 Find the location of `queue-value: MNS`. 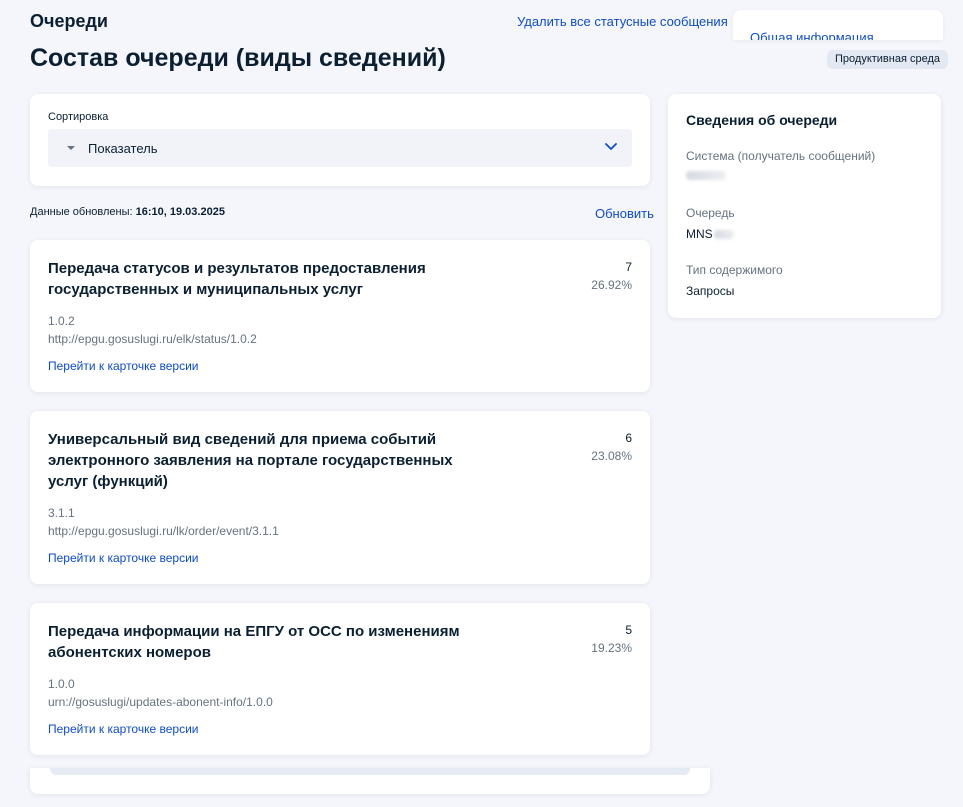

queue-value: MNS is located at coordinates (710, 234).